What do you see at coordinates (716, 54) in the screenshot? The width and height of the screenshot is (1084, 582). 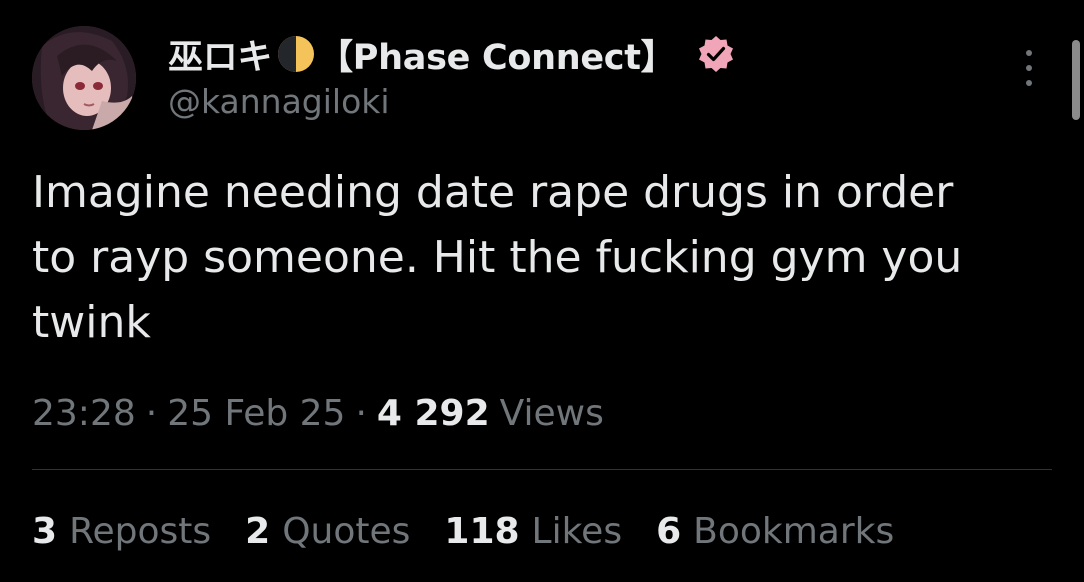 I see `verified-badge-icon` at bounding box center [716, 54].